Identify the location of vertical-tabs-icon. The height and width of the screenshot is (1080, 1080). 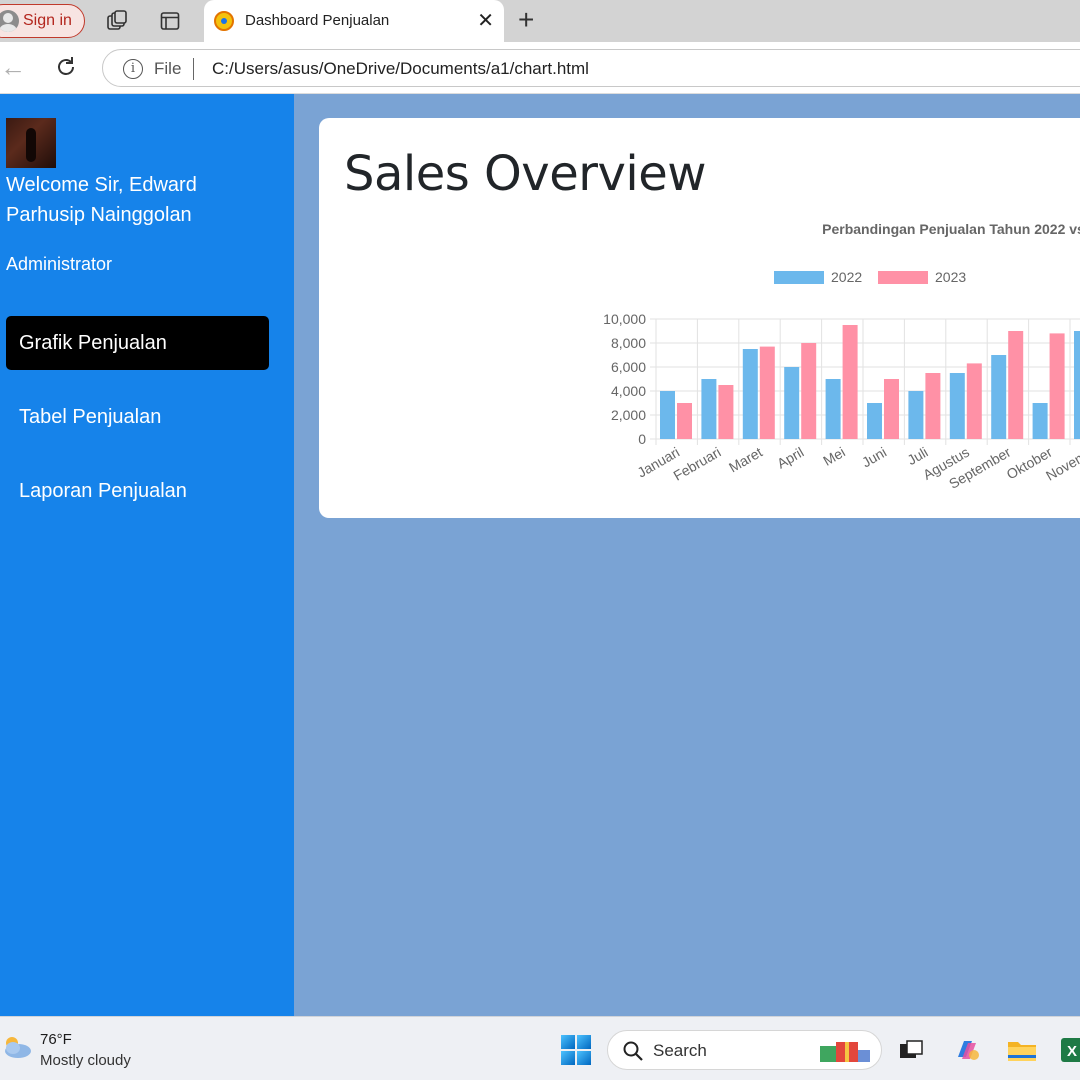
(170, 21).